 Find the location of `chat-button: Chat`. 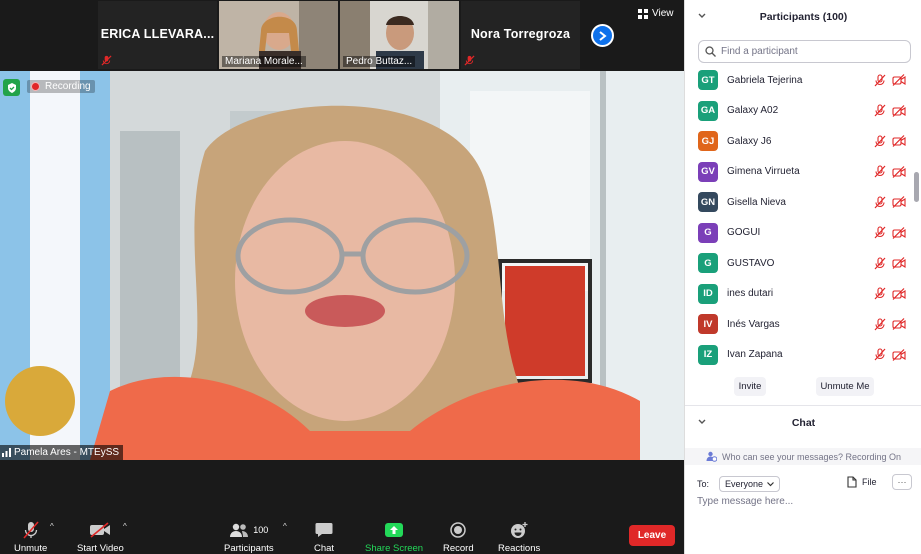

chat-button: Chat is located at coordinates (324, 537).